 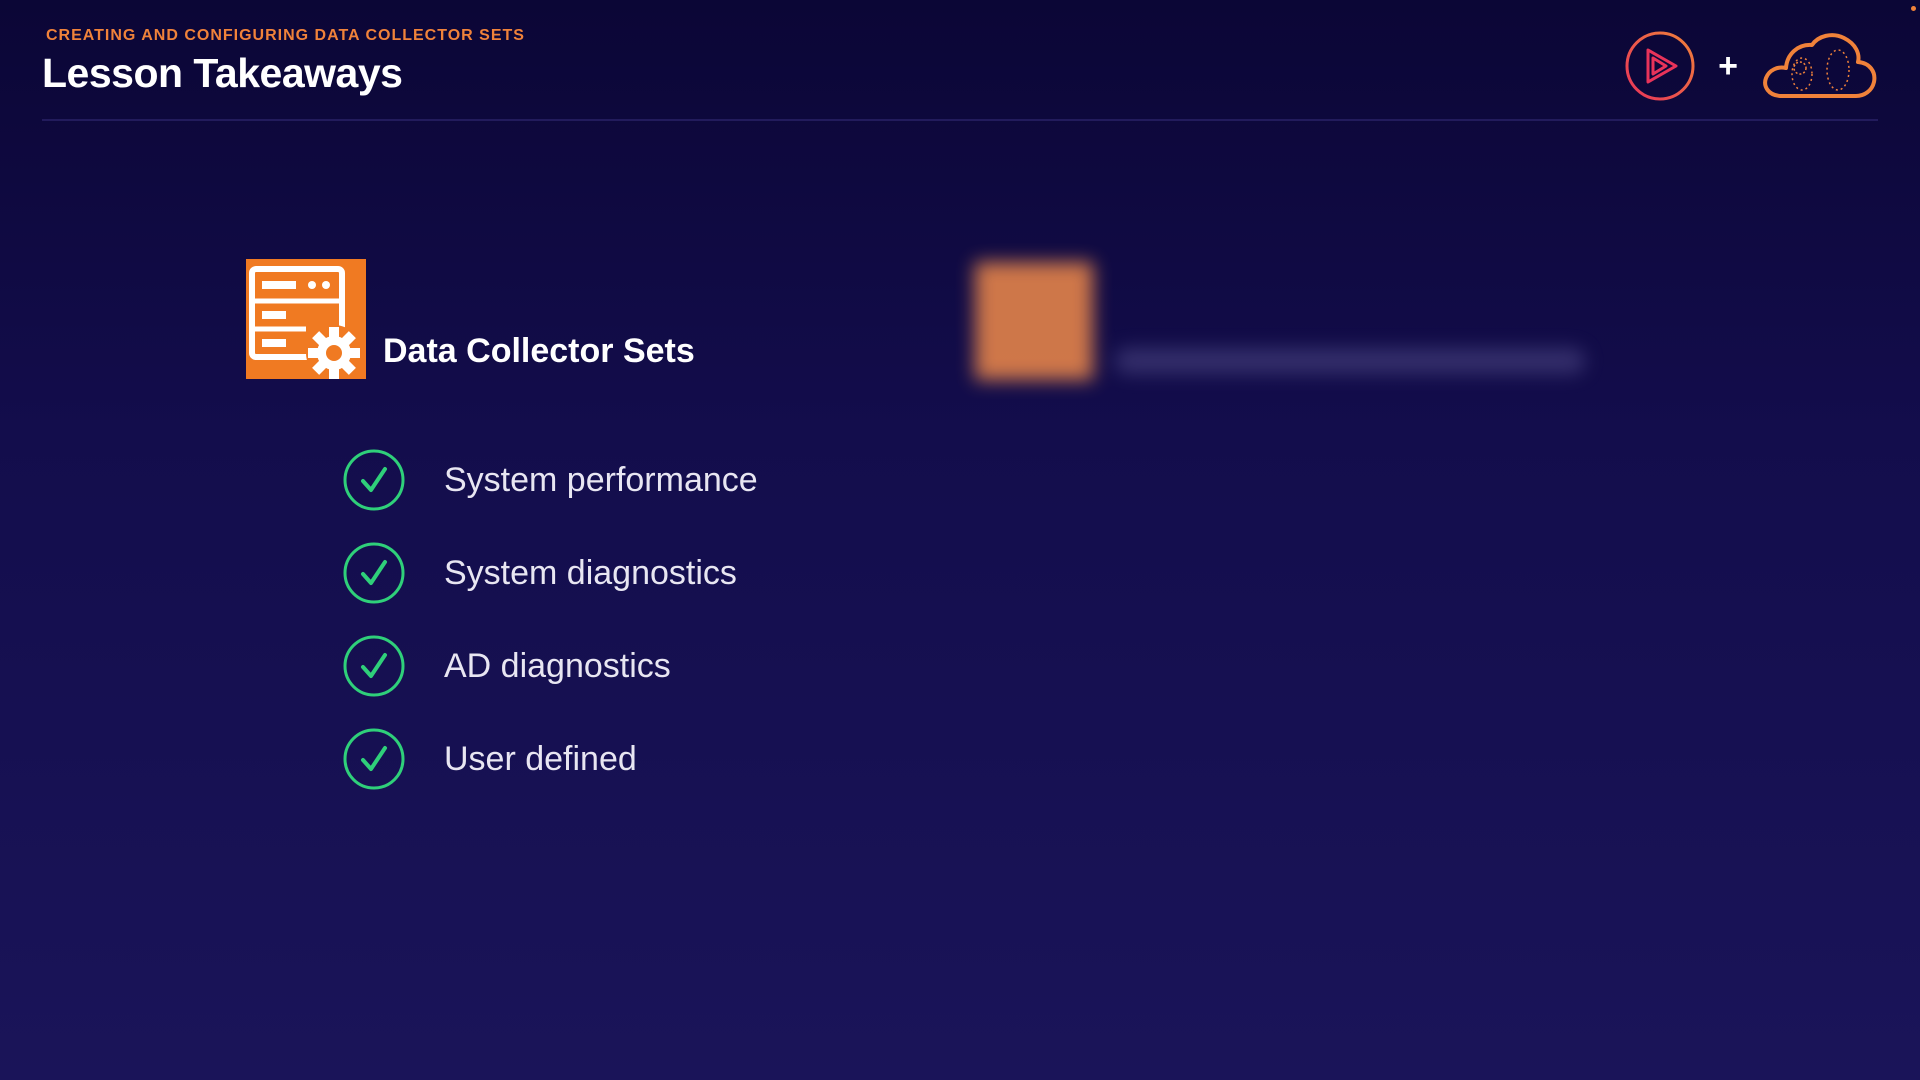 I want to click on takeaway-item: System performance, so click(x=550, y=480).